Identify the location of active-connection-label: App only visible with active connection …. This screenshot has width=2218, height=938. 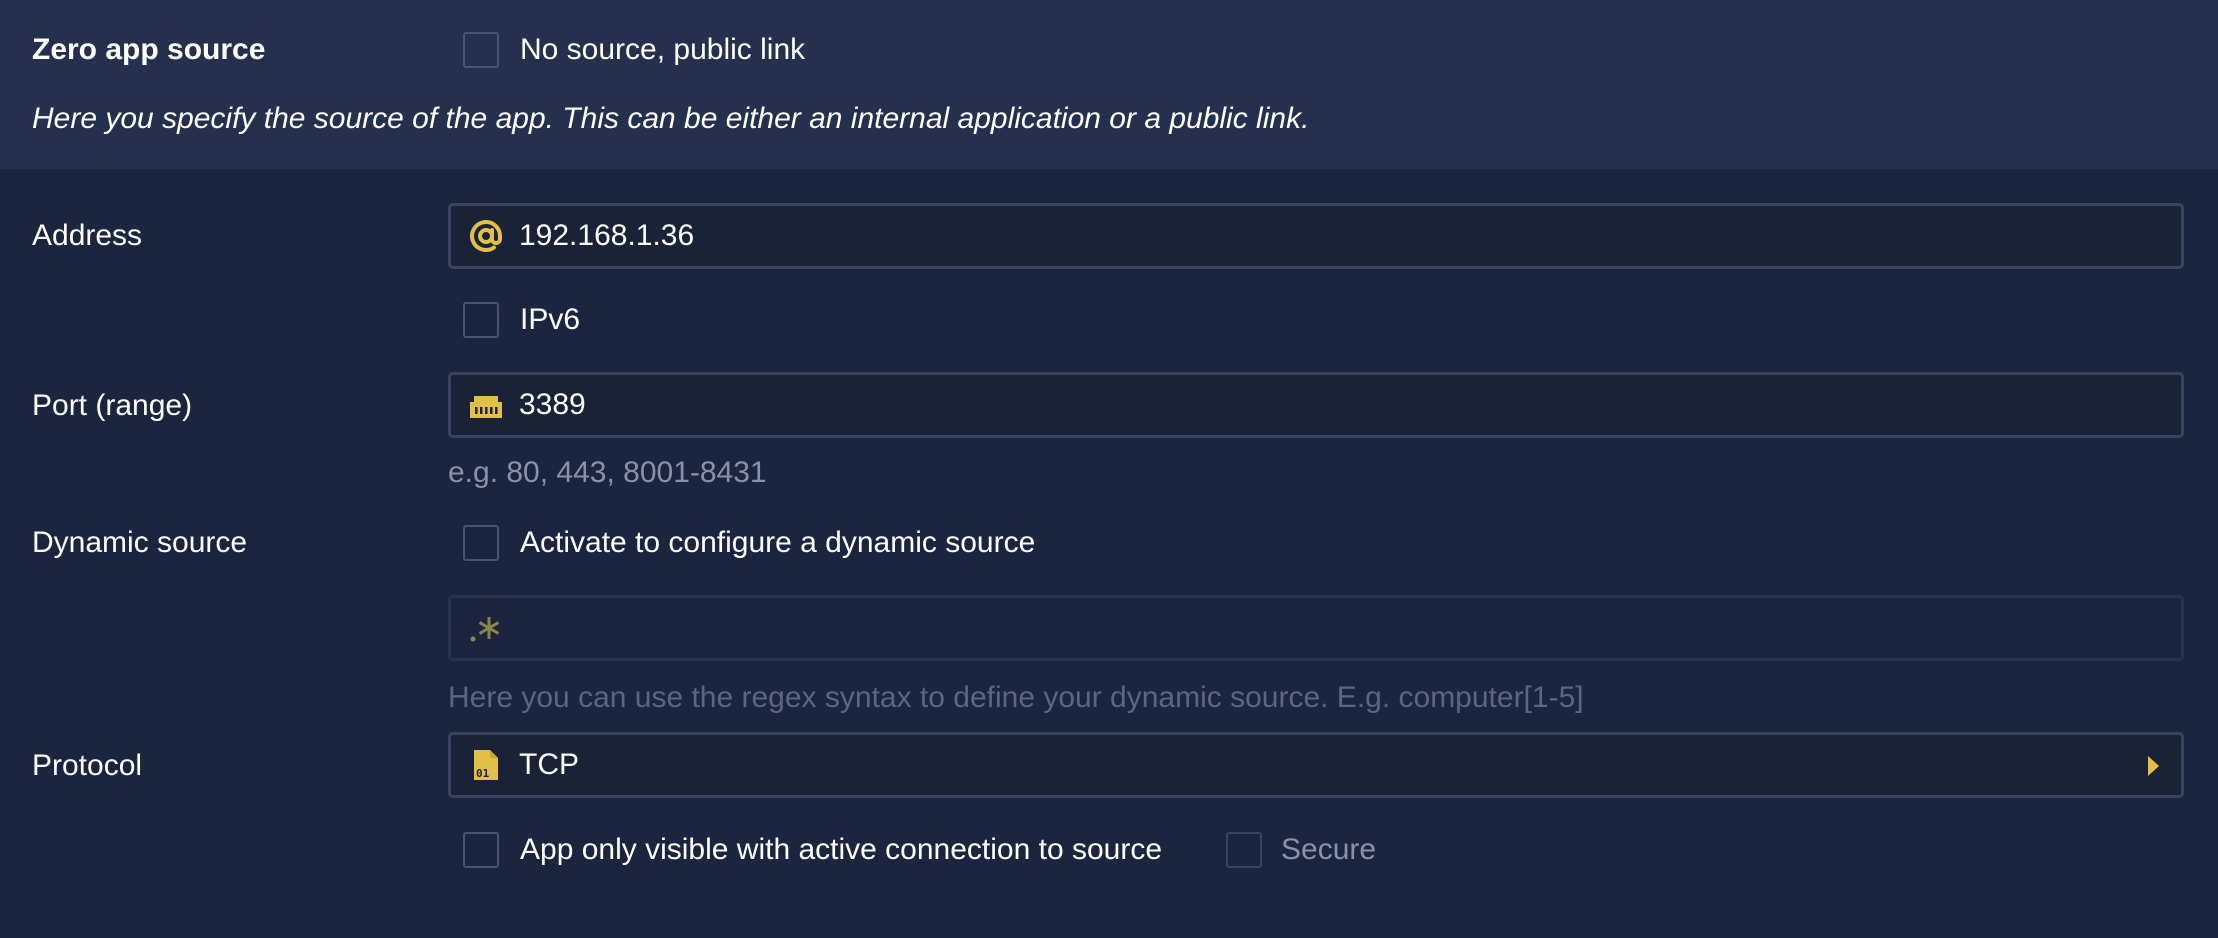
(841, 850).